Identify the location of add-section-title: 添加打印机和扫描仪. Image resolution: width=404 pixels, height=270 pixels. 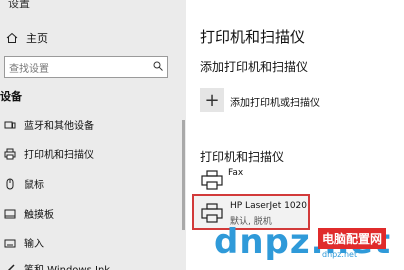
(254, 67).